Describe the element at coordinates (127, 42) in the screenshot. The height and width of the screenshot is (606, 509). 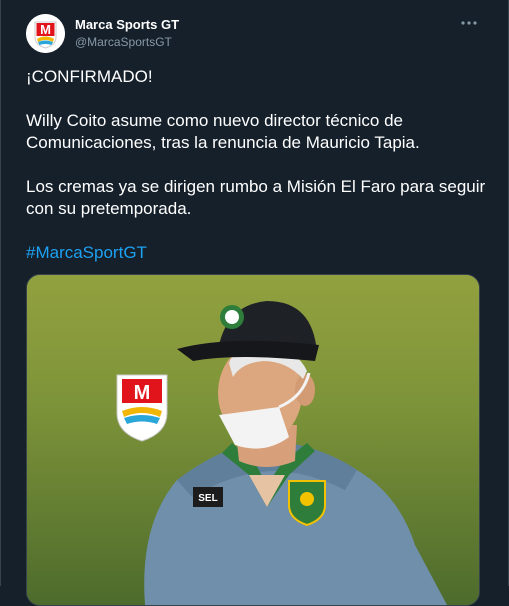
I see `author-handle: @MarcaSportsGT` at that location.